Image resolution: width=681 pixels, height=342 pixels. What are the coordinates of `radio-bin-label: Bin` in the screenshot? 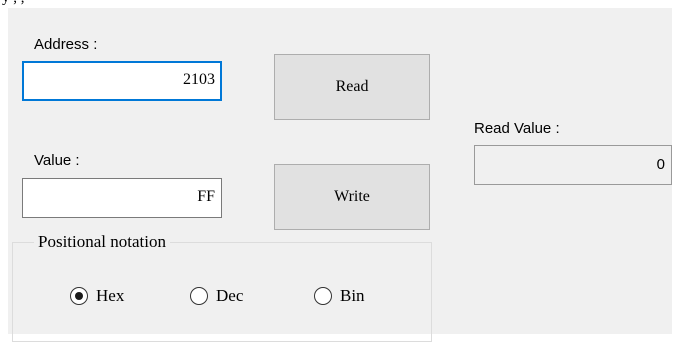 It's located at (352, 295).